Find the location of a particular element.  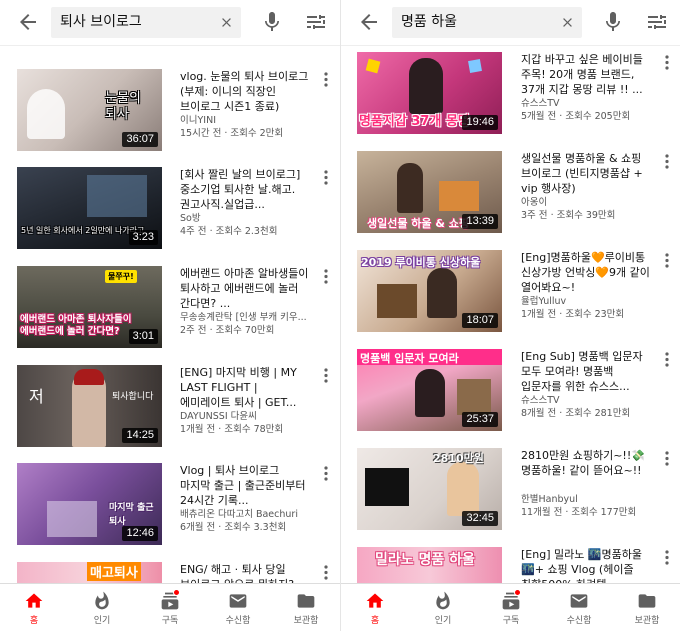

thumbnail-text: 퇴사합니다 is located at coordinates (133, 397).